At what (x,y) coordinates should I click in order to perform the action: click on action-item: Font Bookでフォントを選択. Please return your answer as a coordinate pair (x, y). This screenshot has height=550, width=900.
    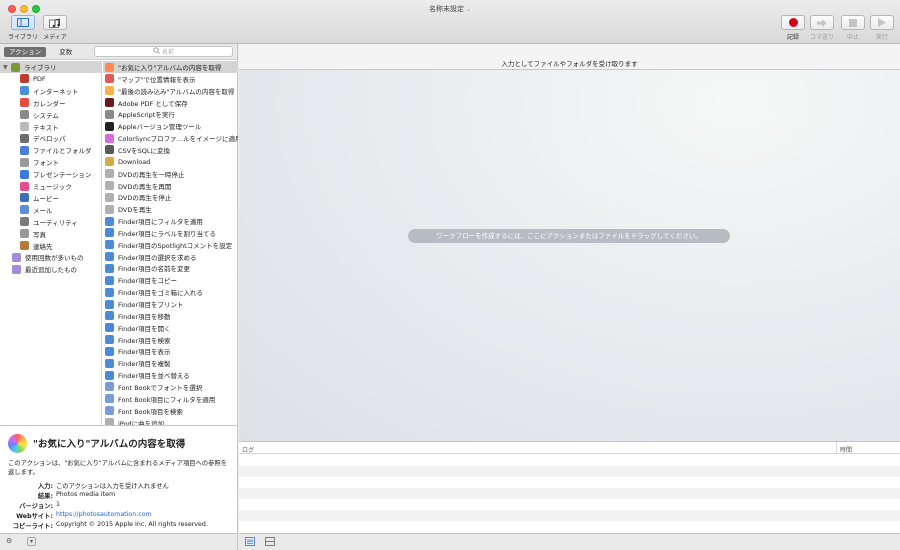
    Looking at the image, I should click on (170, 387).